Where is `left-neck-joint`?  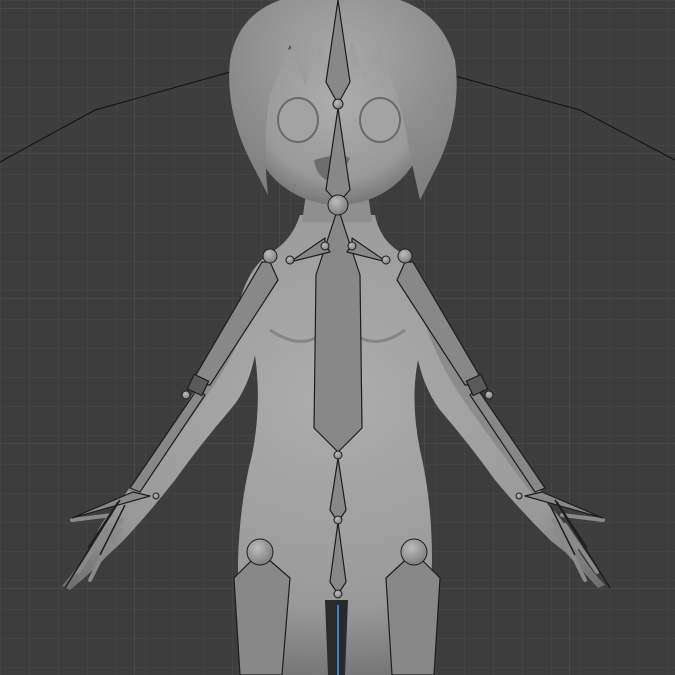 left-neck-joint is located at coordinates (325, 246).